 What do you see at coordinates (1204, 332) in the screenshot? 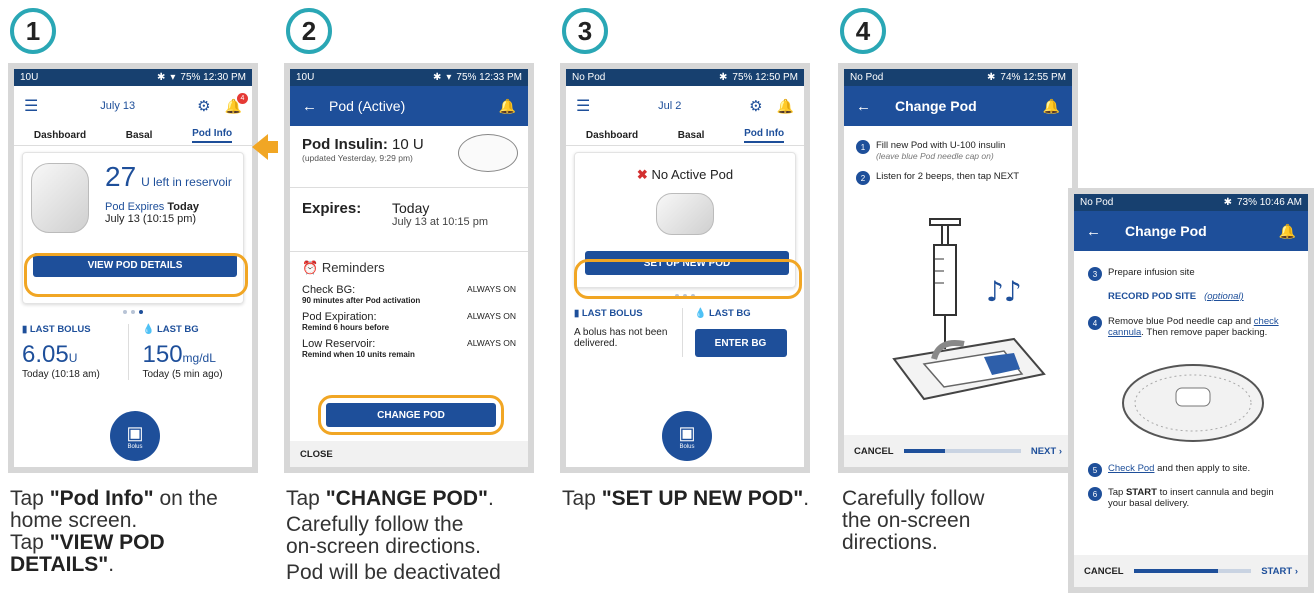
I see `step-text-end: . Then remove paper backing.` at bounding box center [1204, 332].